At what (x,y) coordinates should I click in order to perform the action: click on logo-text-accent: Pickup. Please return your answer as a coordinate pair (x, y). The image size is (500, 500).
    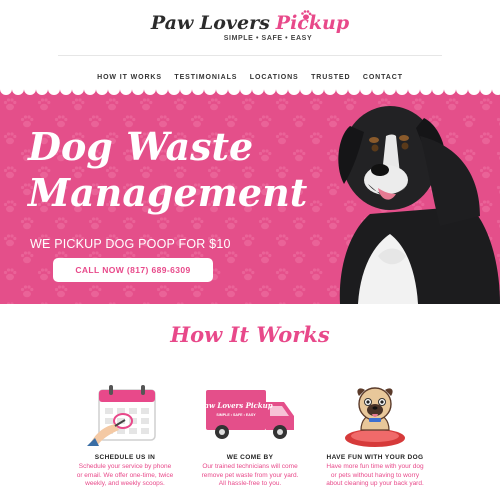
    Looking at the image, I should click on (312, 23).